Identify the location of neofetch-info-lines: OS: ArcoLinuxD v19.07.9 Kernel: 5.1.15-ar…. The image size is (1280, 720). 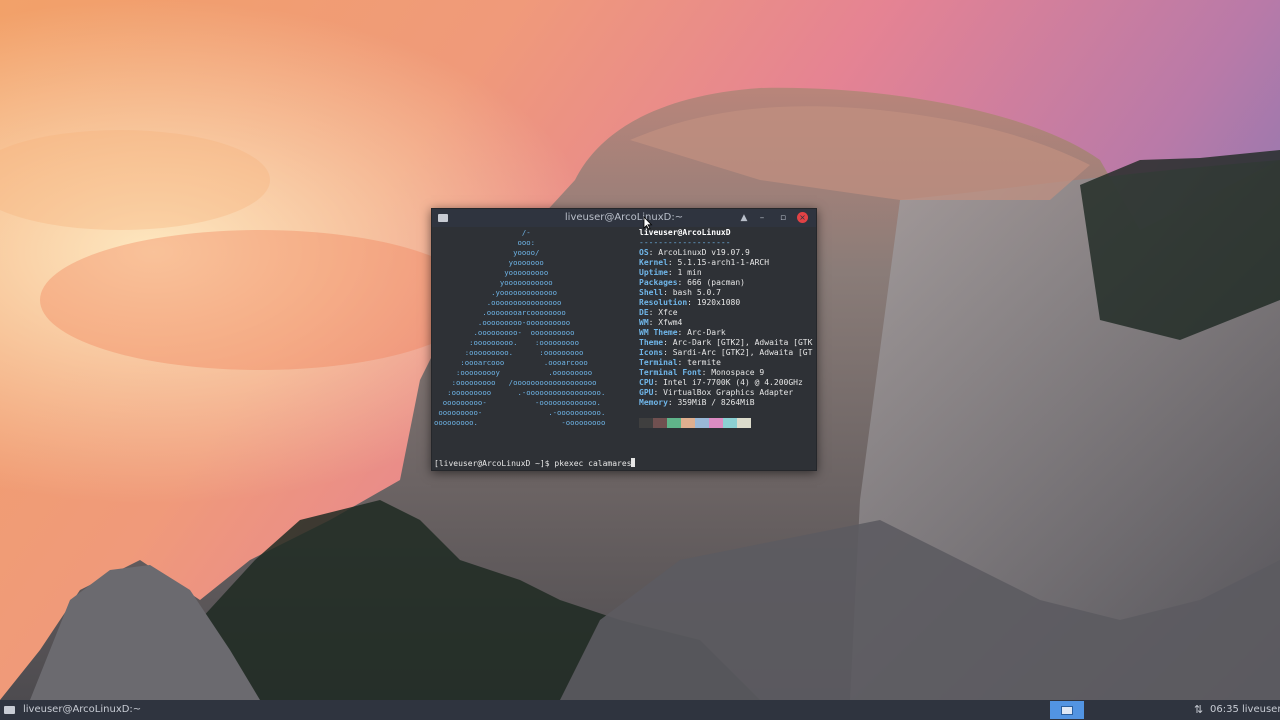
(726, 328).